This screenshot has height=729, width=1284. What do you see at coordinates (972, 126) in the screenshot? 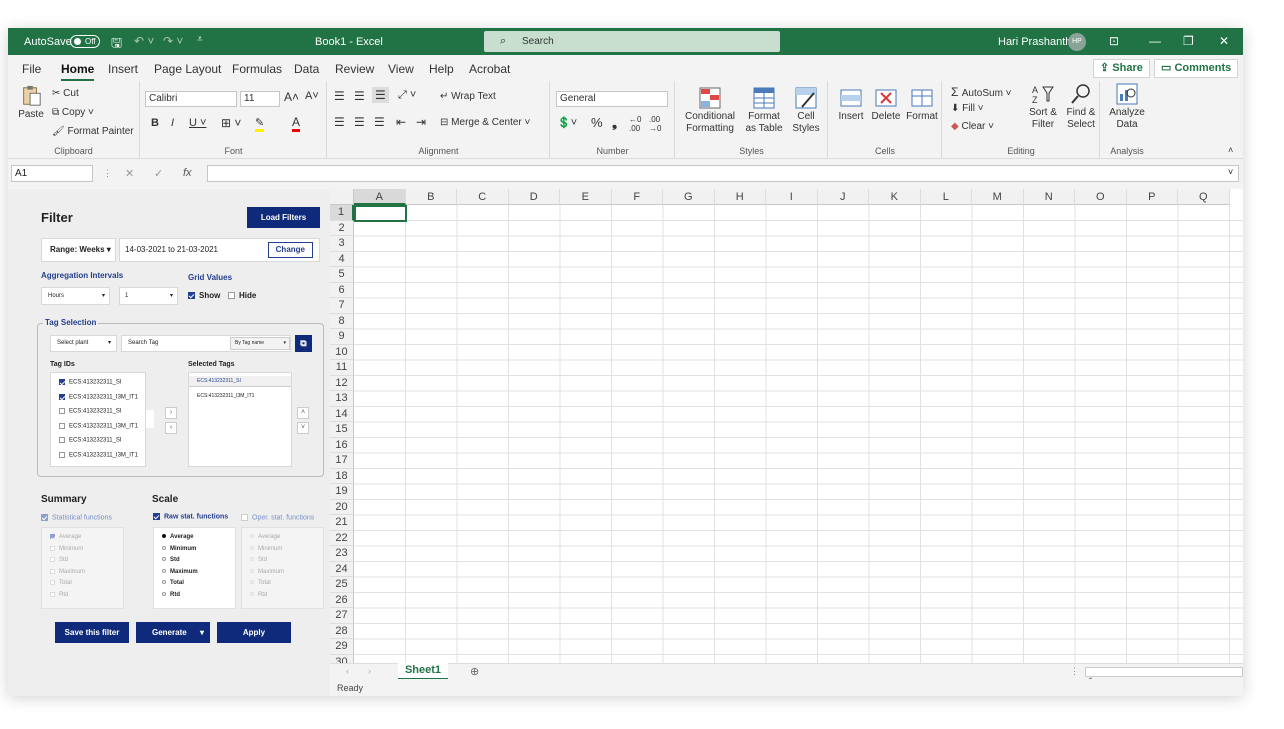
I see `clear-button: ◆ Clear ˅` at bounding box center [972, 126].